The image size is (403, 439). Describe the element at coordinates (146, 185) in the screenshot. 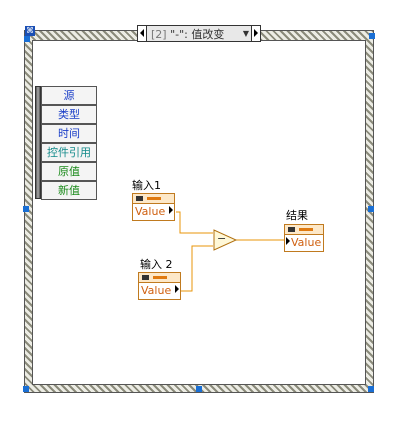

I see `input1-label: 输入1` at that location.